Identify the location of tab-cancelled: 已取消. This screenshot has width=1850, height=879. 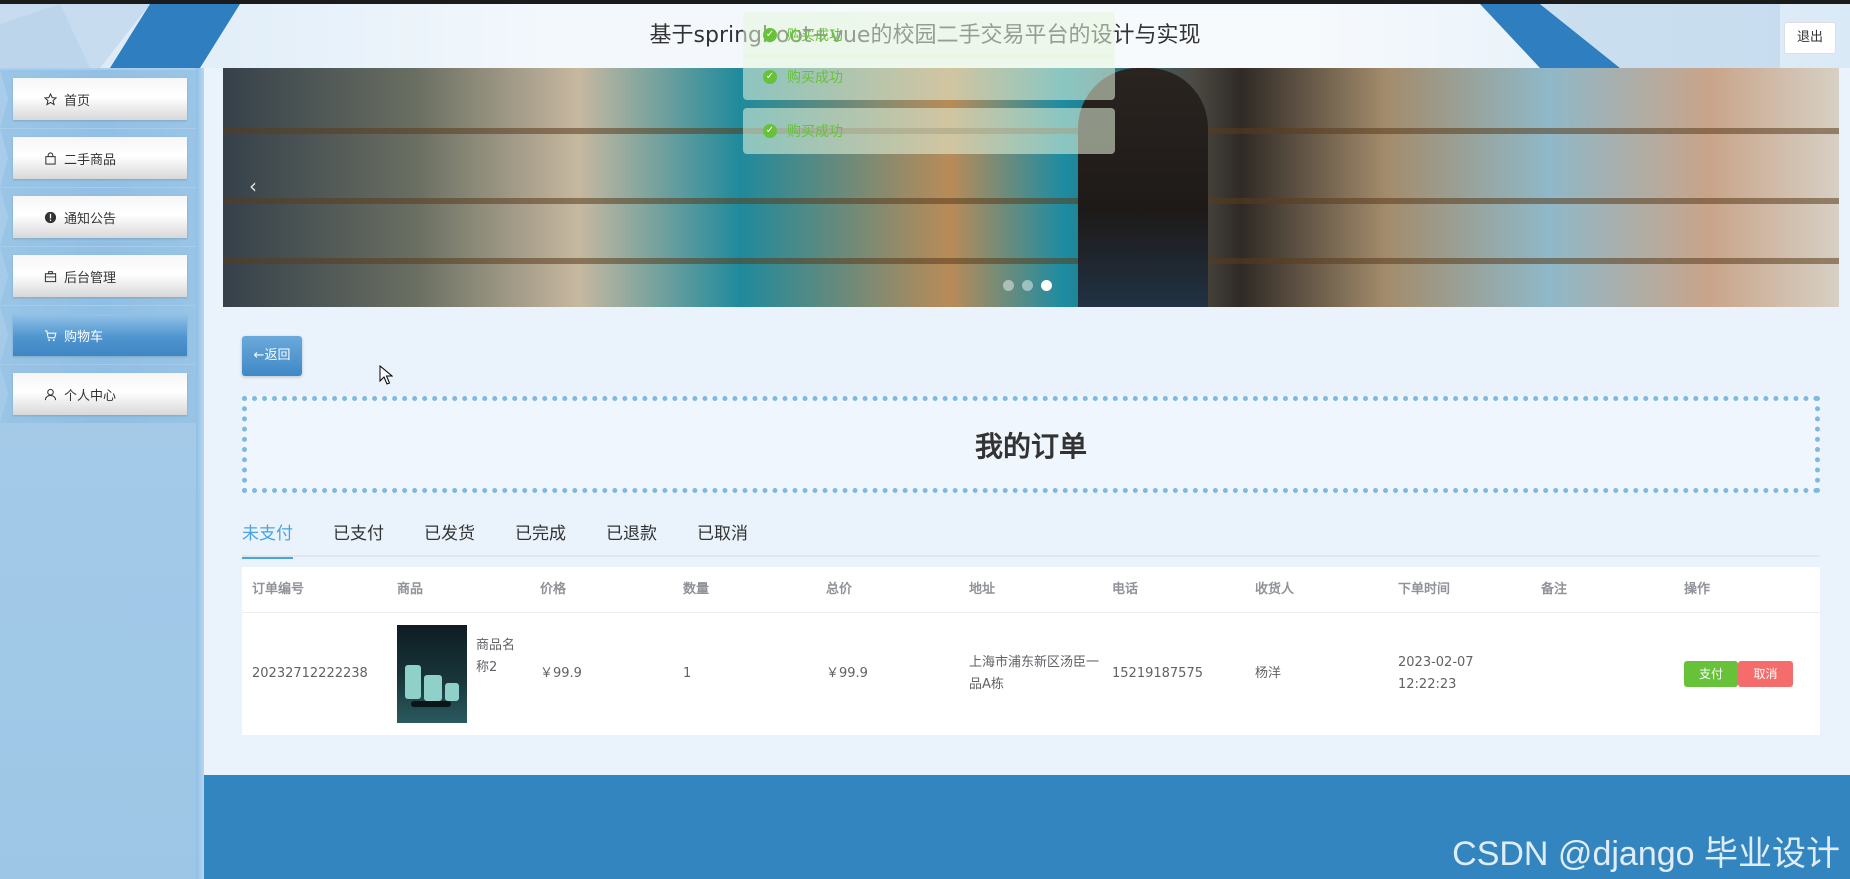
(722, 534).